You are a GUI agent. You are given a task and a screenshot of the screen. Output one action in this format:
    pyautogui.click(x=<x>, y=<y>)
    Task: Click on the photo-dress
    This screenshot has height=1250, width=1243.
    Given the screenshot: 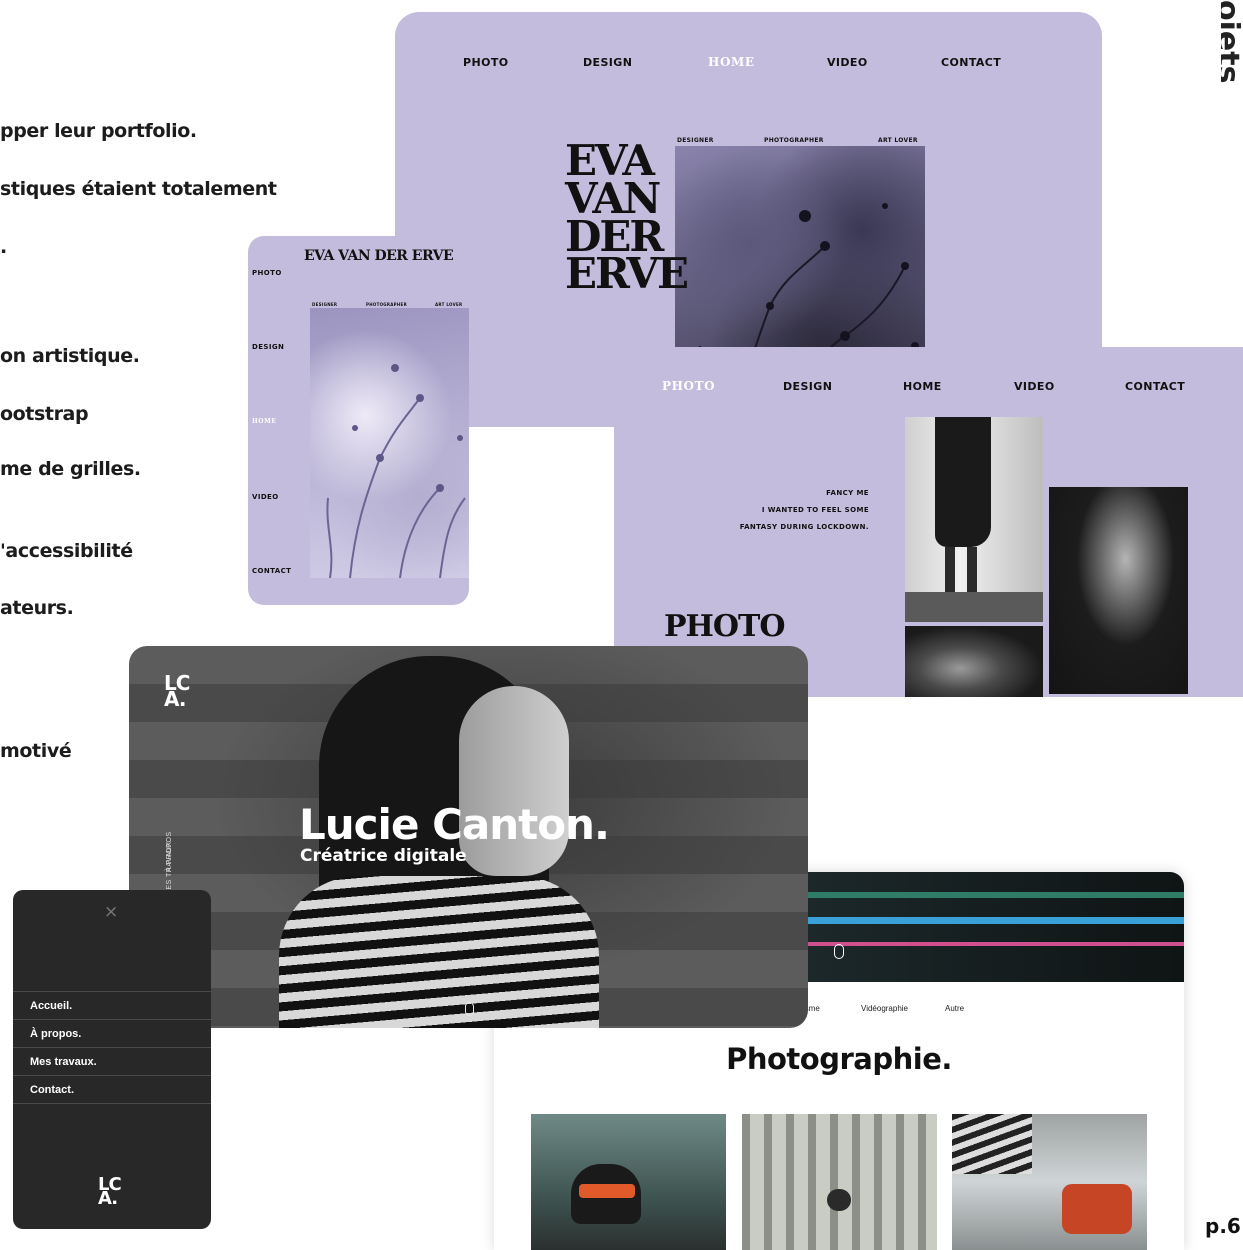 What is the action you would take?
    pyautogui.click(x=974, y=519)
    